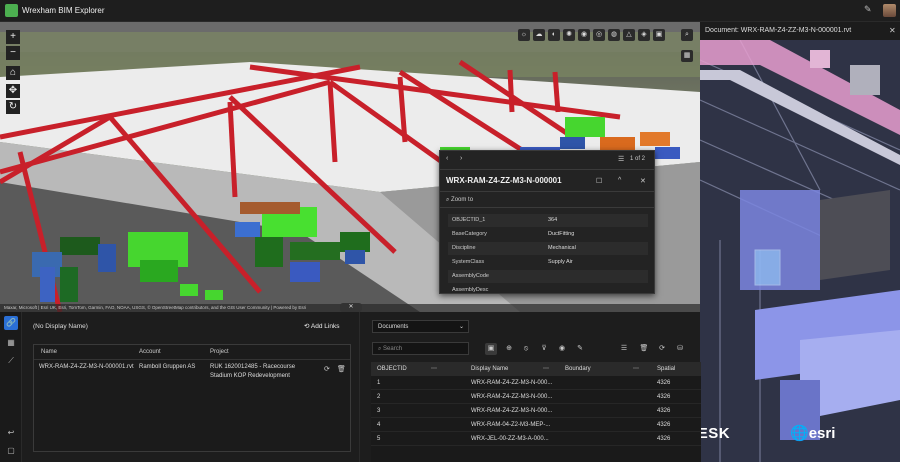 The height and width of the screenshot is (462, 900). Describe the element at coordinates (11, 323) in the screenshot. I see `link-icon: 🔗` at that location.